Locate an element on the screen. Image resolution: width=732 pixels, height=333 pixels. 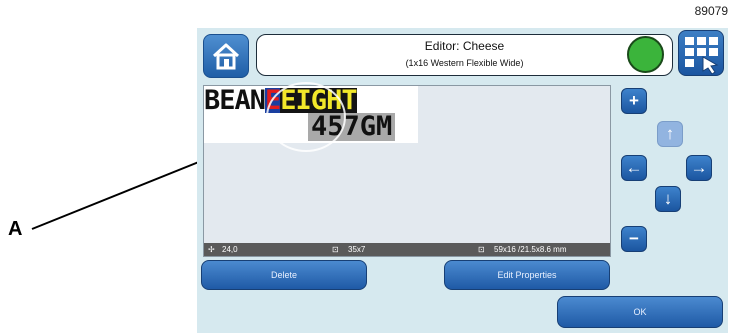
zoom-out-button: − is located at coordinates (634, 239).